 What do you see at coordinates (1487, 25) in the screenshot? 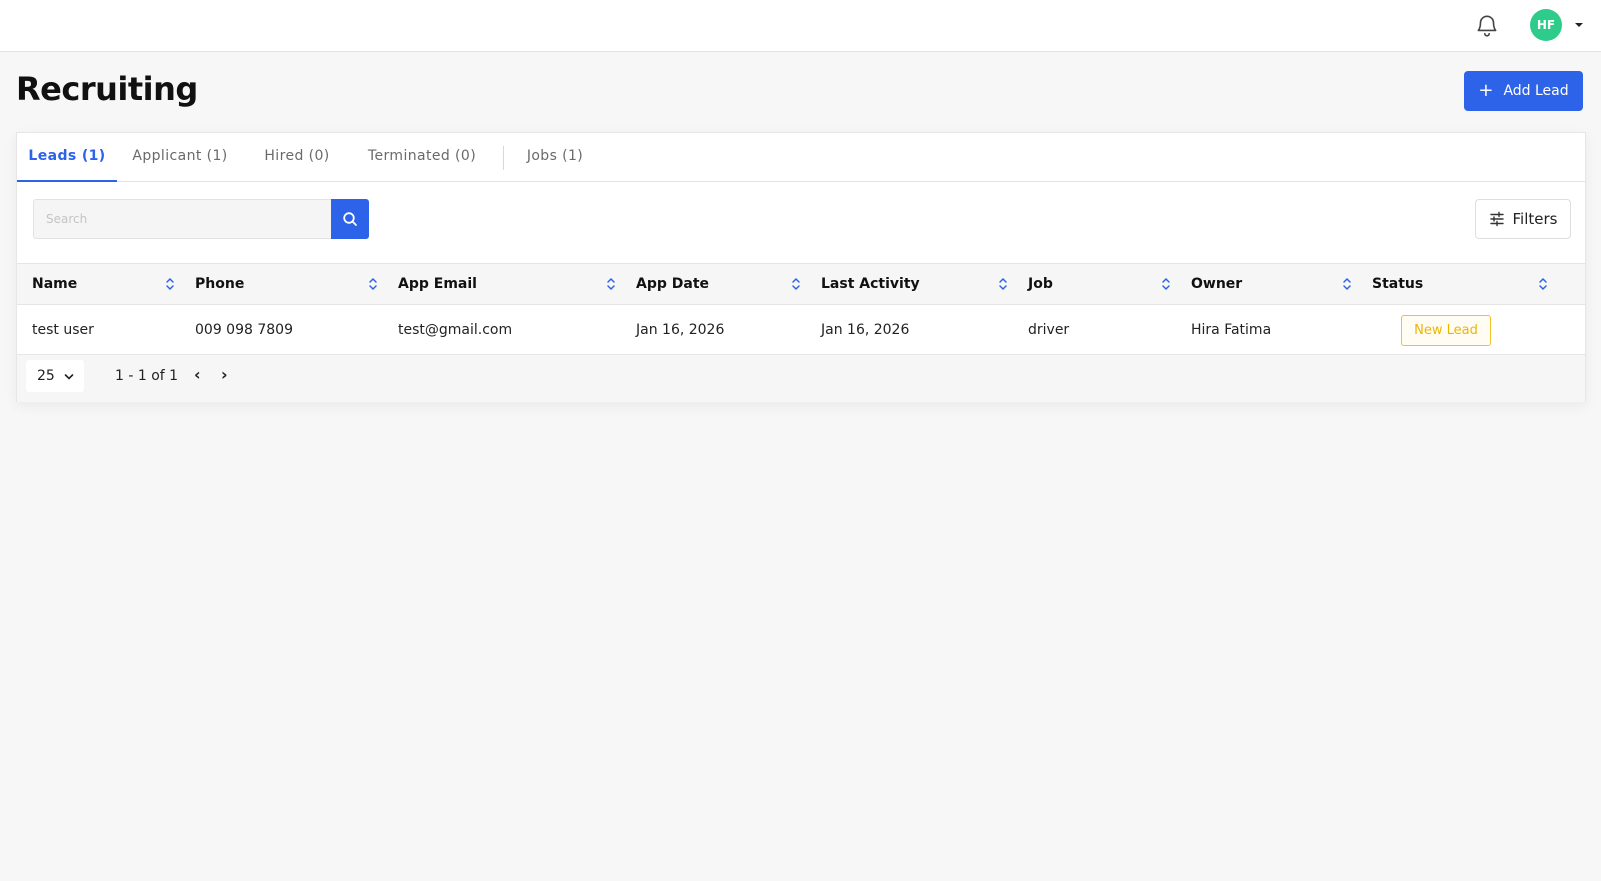
I see `bell-icon` at bounding box center [1487, 25].